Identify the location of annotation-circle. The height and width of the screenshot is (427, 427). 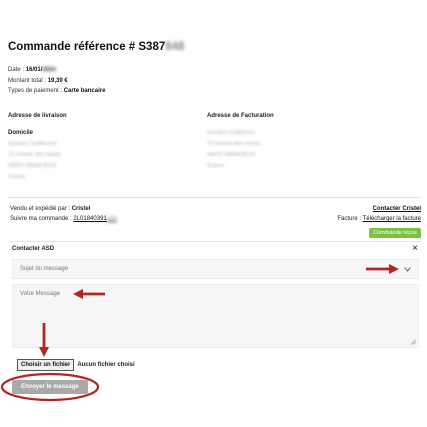
(50, 387).